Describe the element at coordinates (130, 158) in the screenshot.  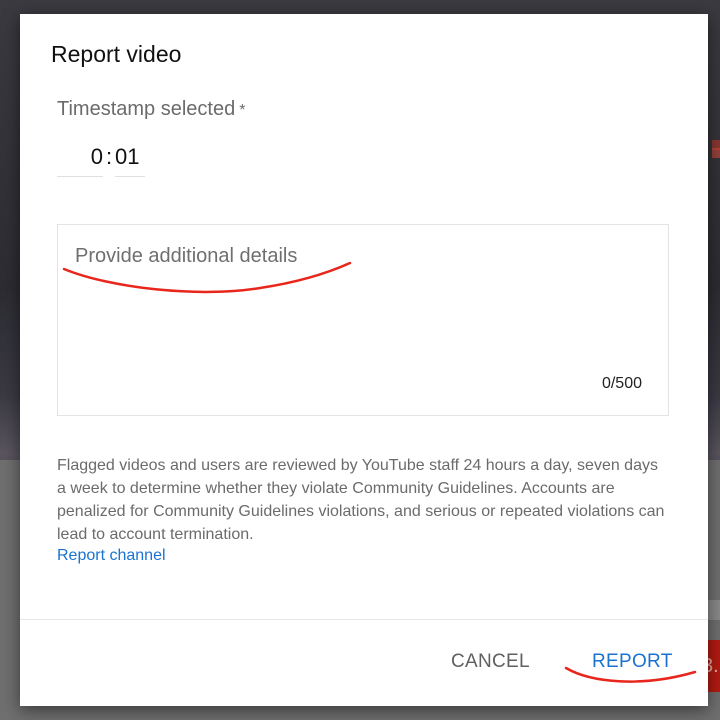
I see `timestamp-seconds-input: 01` at that location.